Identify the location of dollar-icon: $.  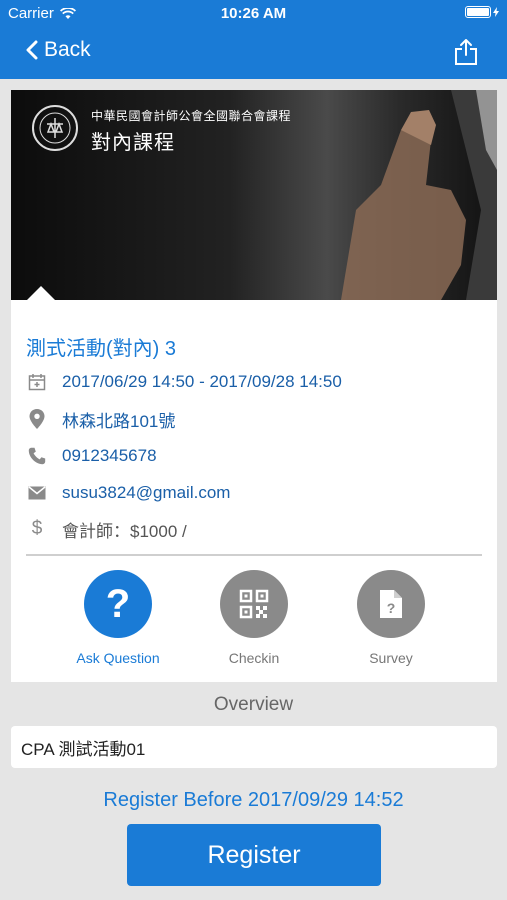
(37, 528).